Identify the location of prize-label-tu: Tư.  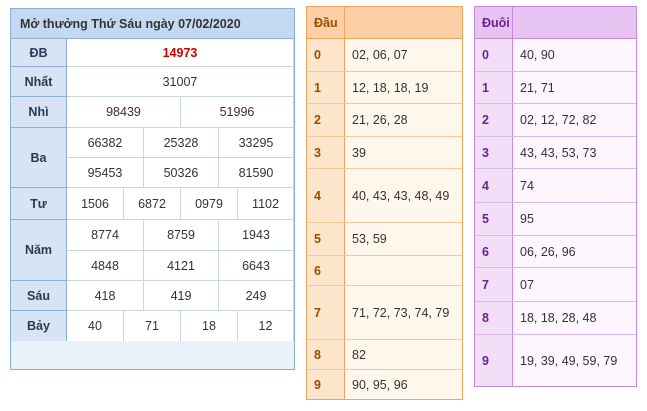
(39, 204).